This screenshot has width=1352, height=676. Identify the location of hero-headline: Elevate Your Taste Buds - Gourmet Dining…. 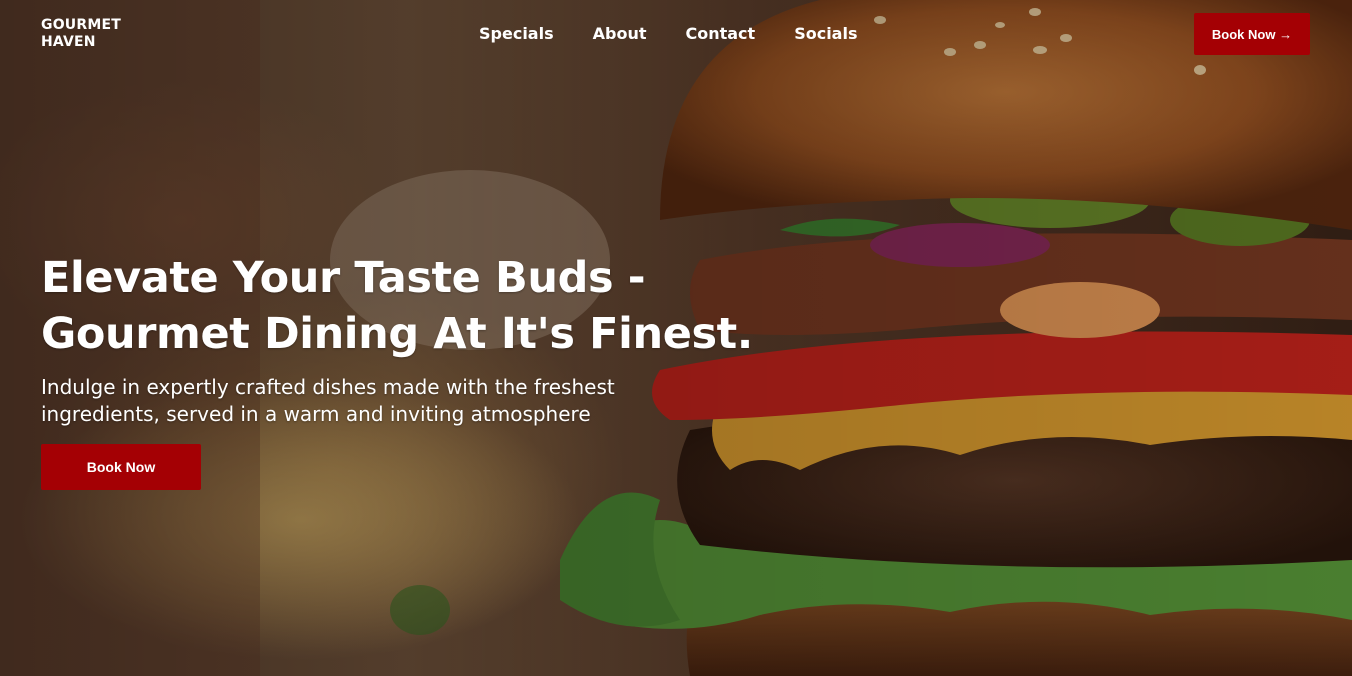
(421, 306).